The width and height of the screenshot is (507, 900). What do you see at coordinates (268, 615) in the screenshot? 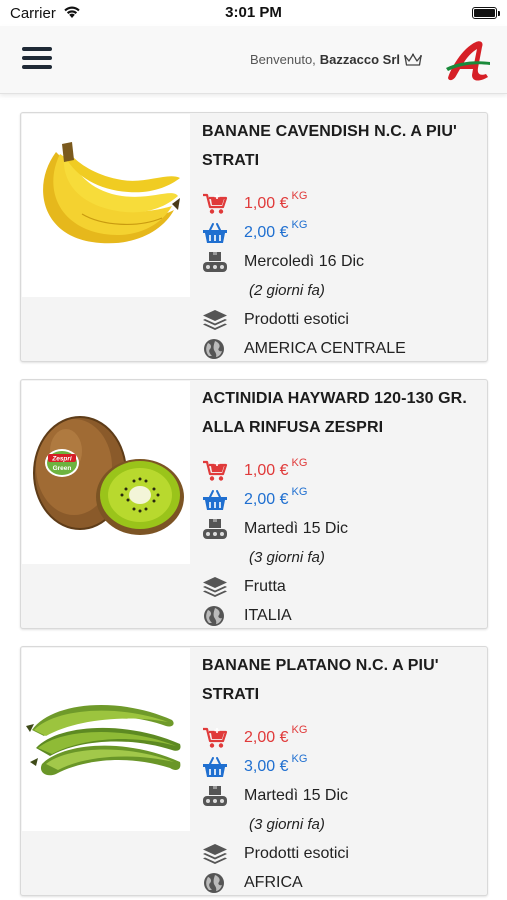
I see `product-origin: ITALIA` at bounding box center [268, 615].